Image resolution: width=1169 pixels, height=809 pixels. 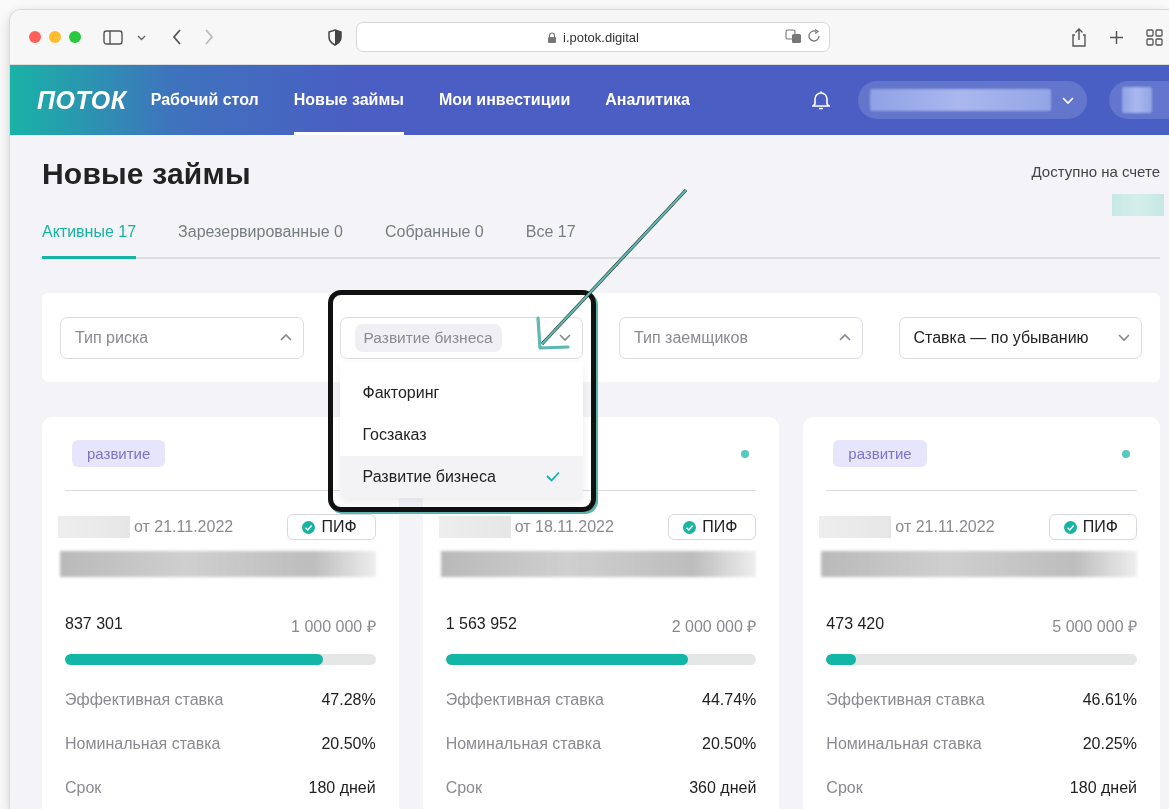 What do you see at coordinates (714, 627) in the screenshot?
I see `target-amount: 2 000 000 ₽` at bounding box center [714, 627].